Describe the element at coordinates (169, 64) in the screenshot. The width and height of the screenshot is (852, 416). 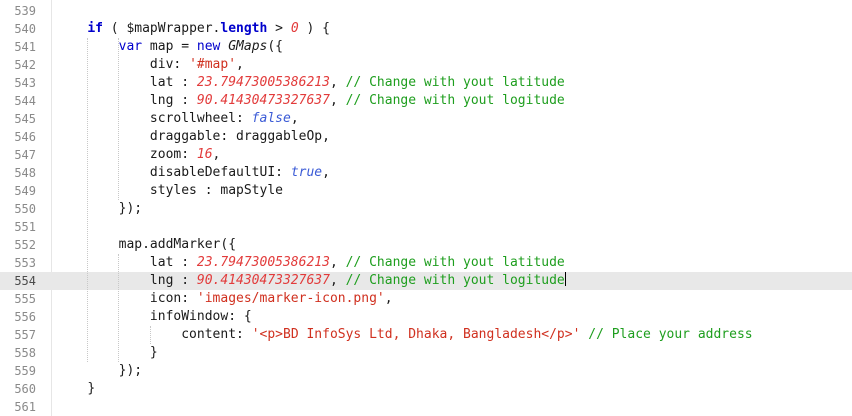
I see `code-token: div:` at that location.